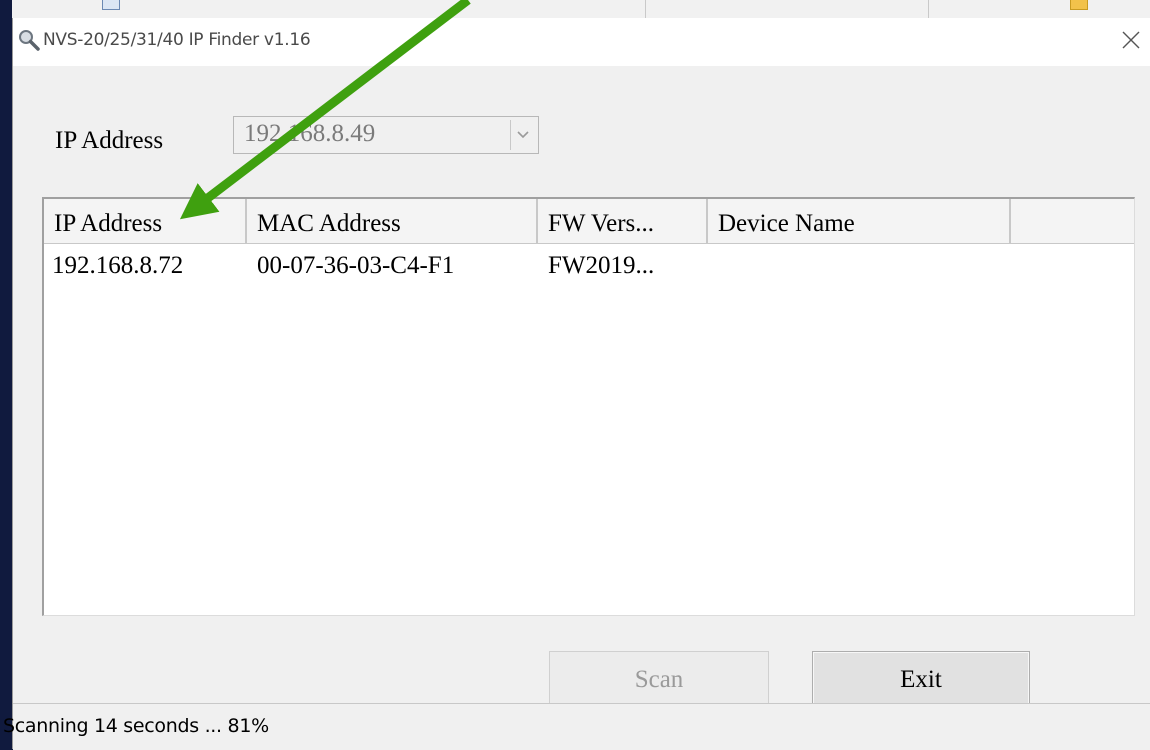 The image size is (1150, 750). I want to click on background-app-strip, so click(581, 9).